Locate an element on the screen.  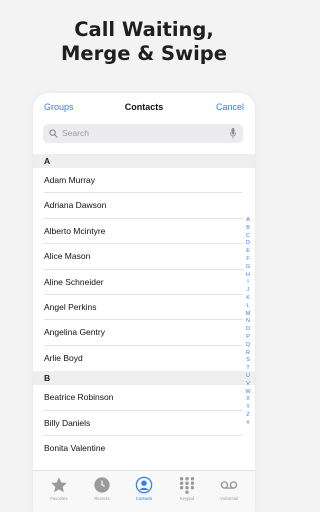
contact-row: Adriana Dawson is located at coordinates (144, 206).